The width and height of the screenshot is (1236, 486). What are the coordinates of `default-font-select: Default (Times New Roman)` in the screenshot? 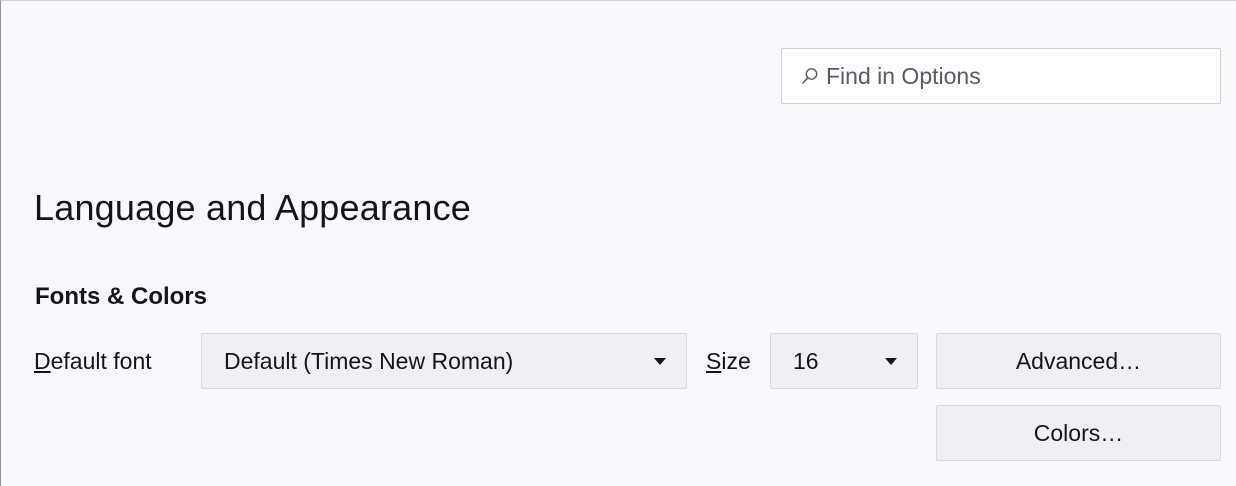 It's located at (444, 361).